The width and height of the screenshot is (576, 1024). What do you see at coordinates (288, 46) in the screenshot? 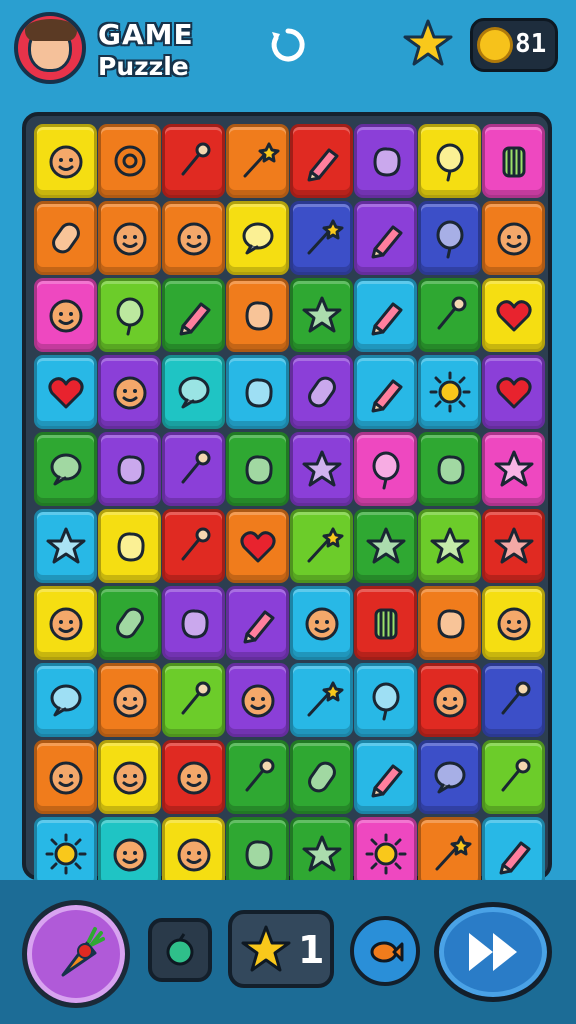
I see `restart-icon` at bounding box center [288, 46].